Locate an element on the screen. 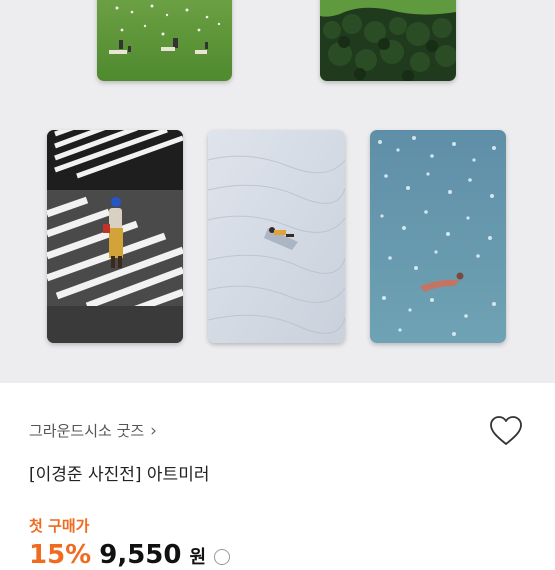 The image size is (555, 570). price-row: 15% 9,550 원 is located at coordinates (130, 555).